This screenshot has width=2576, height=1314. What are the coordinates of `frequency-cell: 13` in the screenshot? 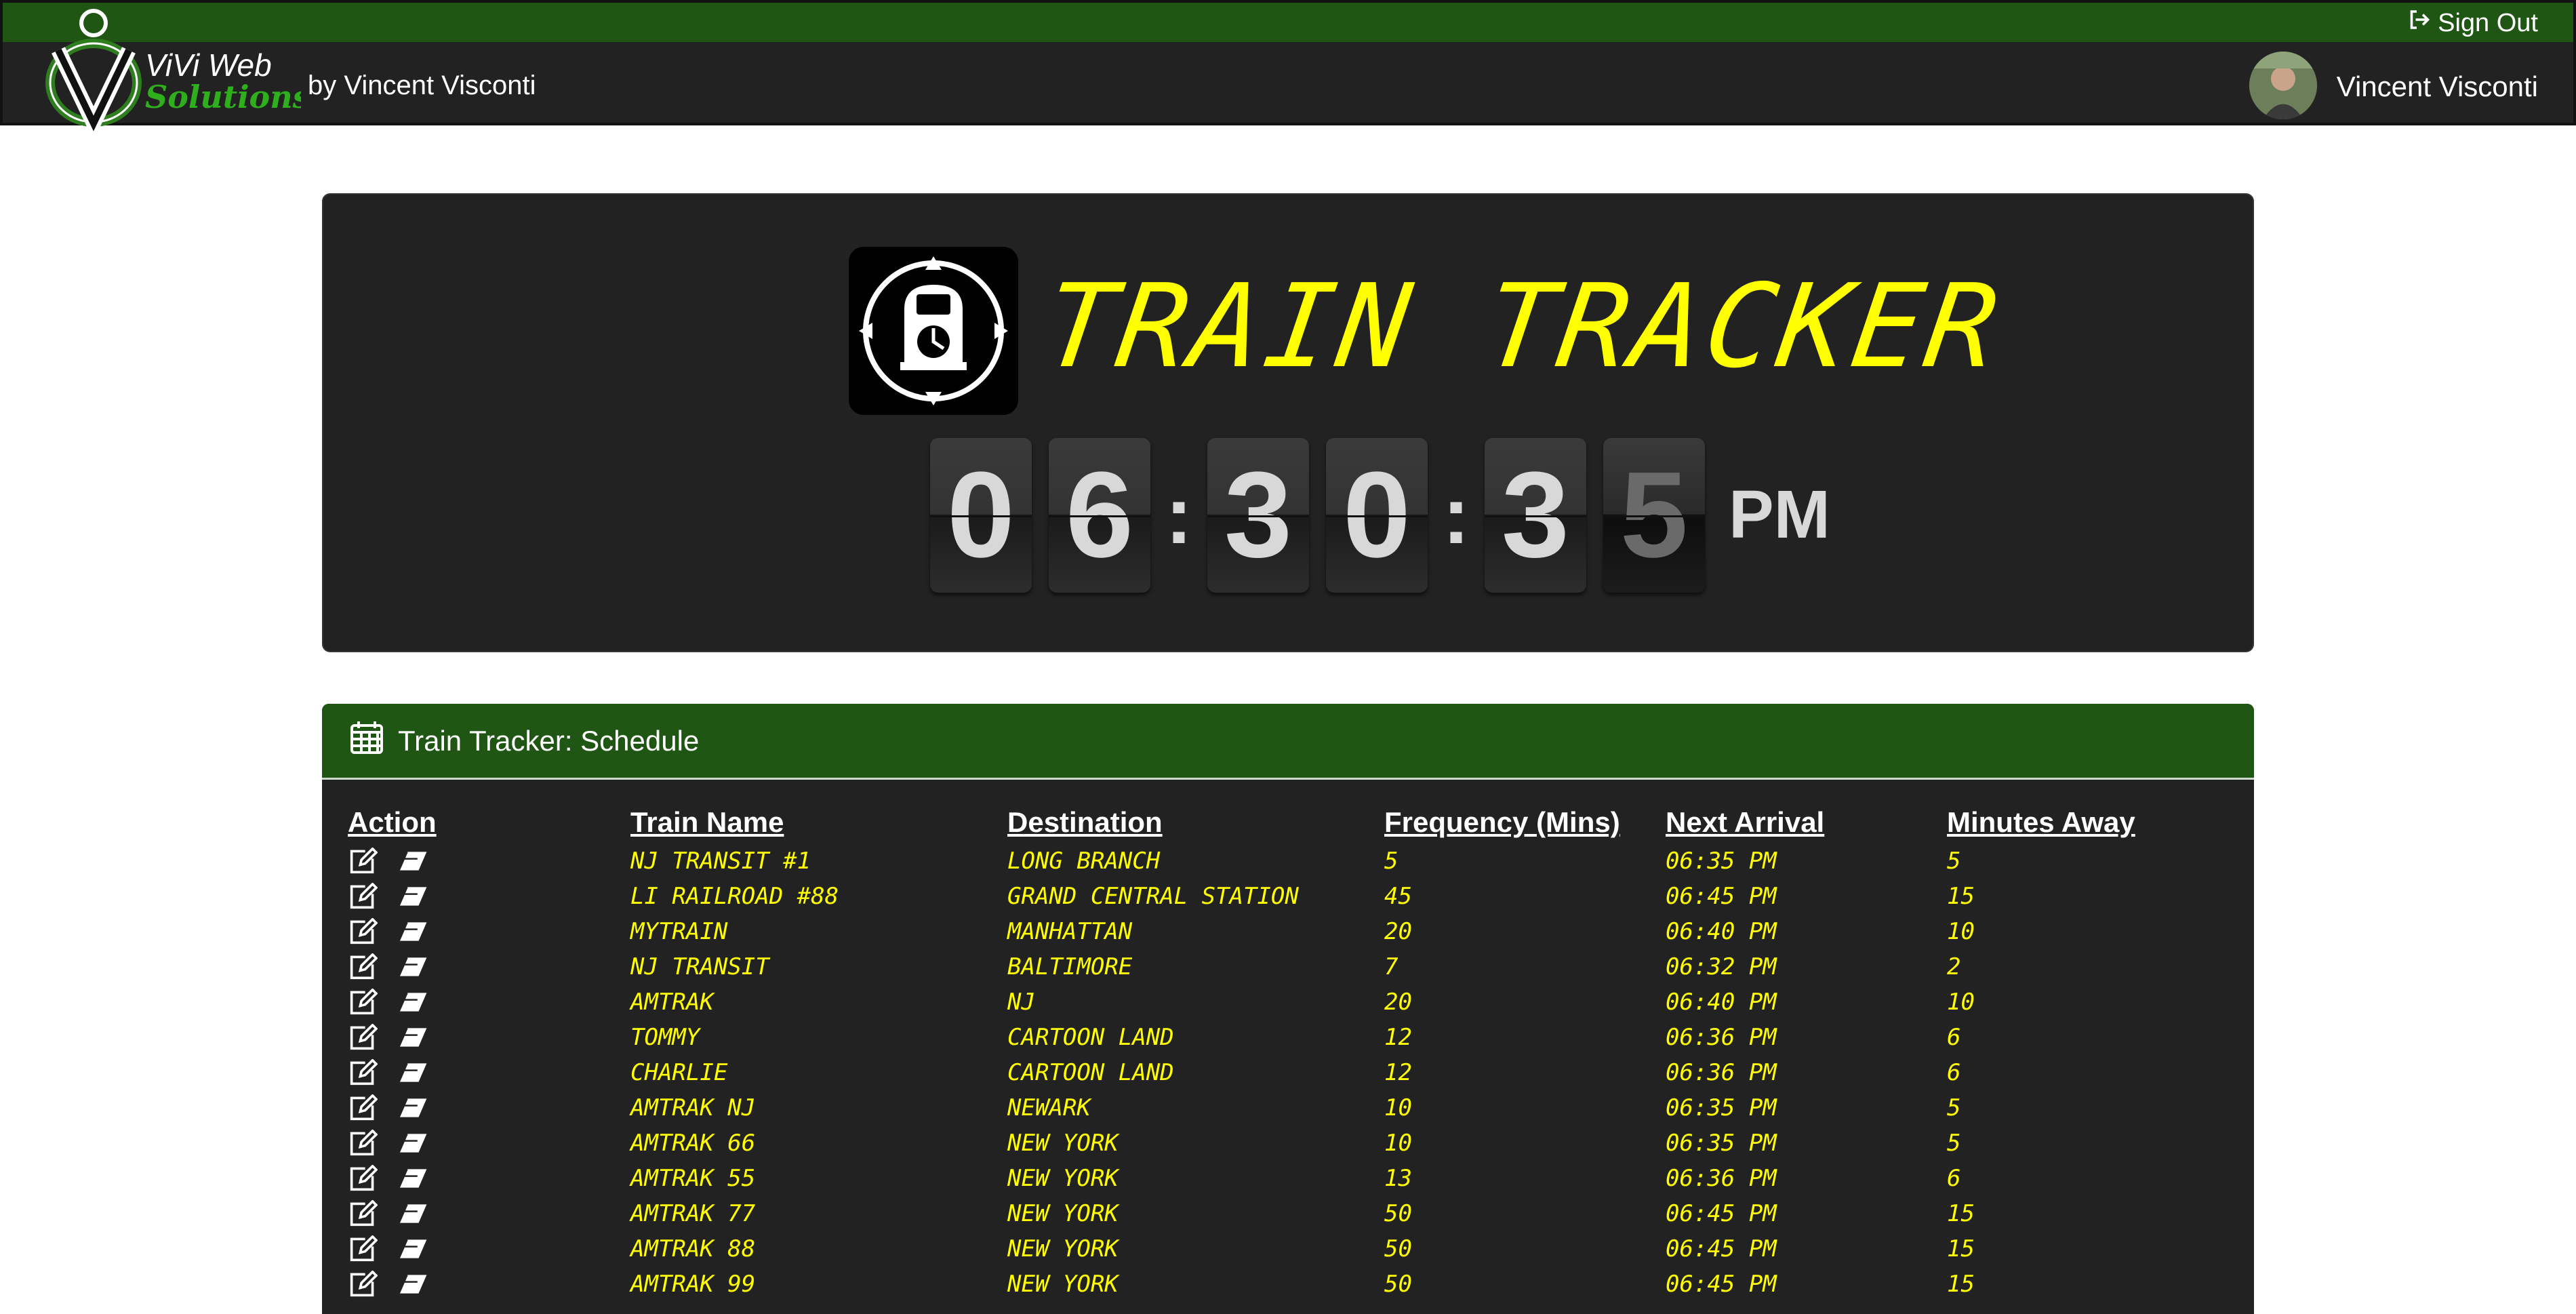 It's located at (1398, 1178).